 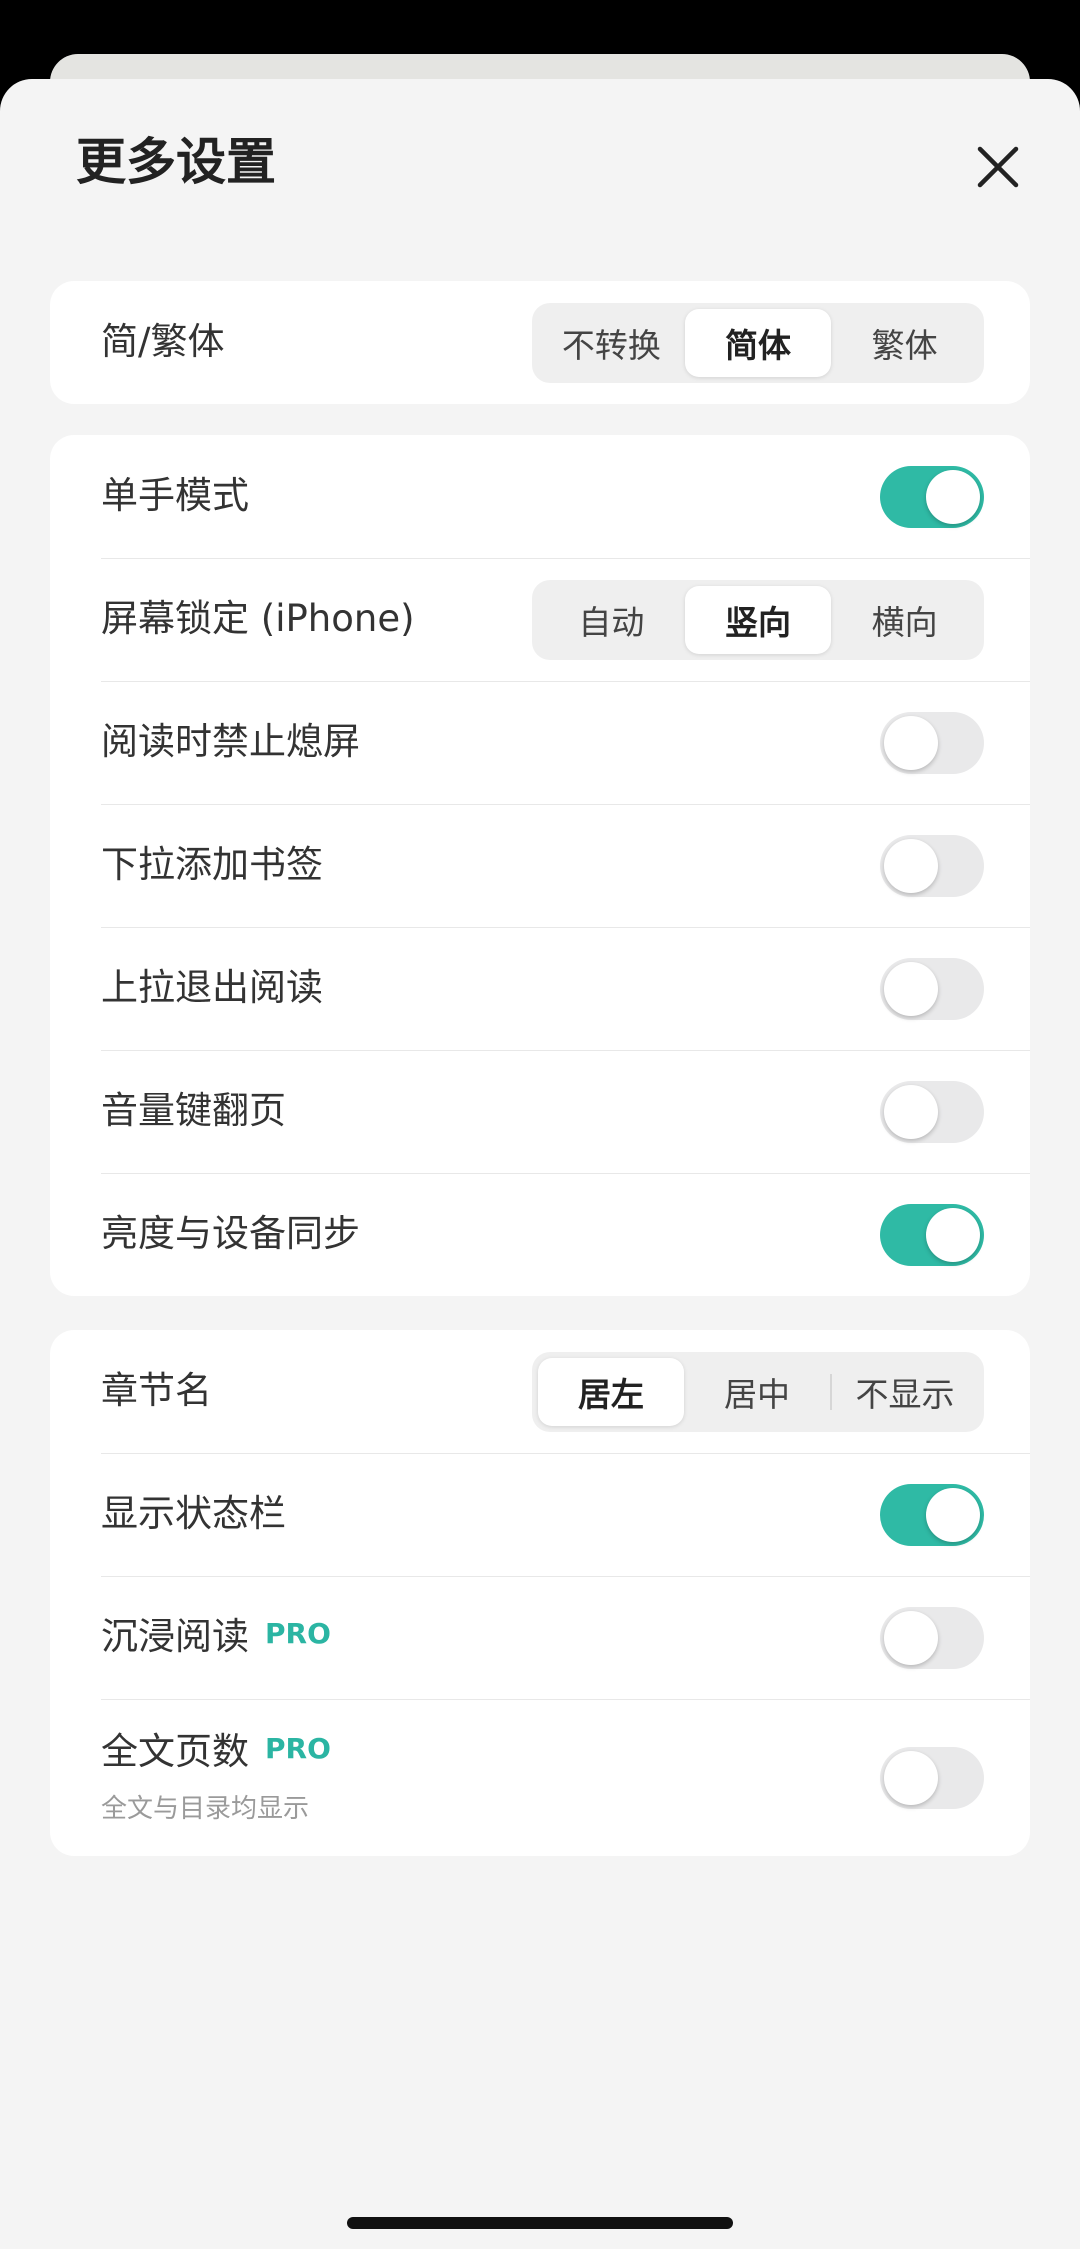 What do you see at coordinates (175, 1637) in the screenshot?
I see `immersive-label: 沉浸阅读` at bounding box center [175, 1637].